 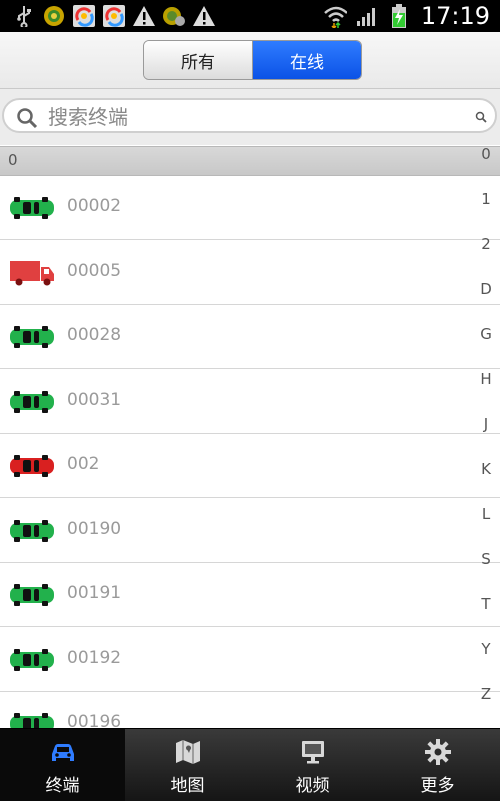 What do you see at coordinates (62, 765) in the screenshot?
I see `nav-item-terminals: 终端` at bounding box center [62, 765].